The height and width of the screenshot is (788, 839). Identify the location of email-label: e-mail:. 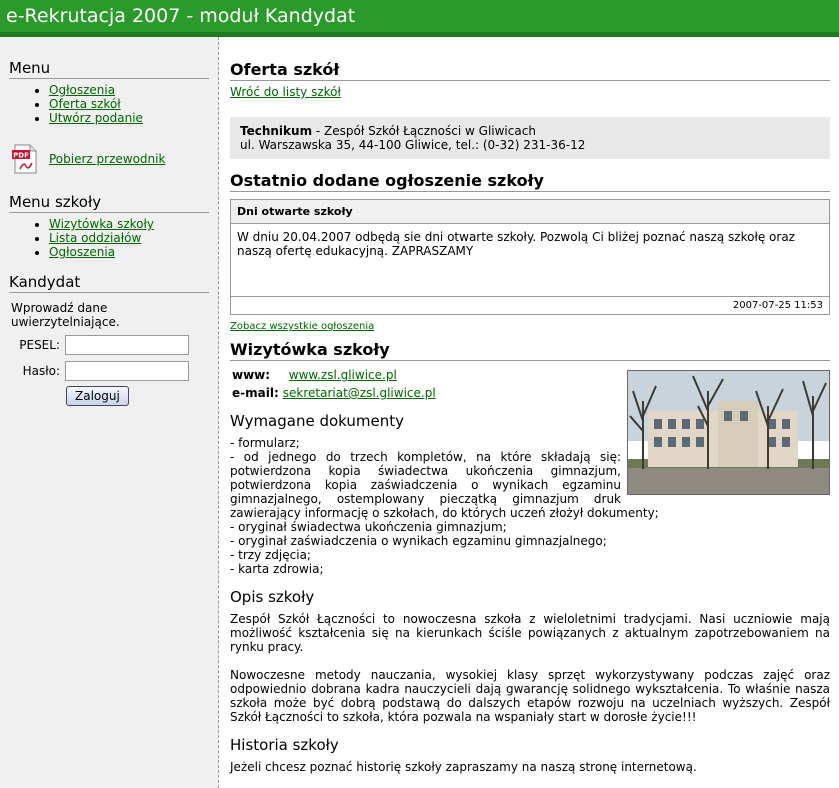
(255, 393).